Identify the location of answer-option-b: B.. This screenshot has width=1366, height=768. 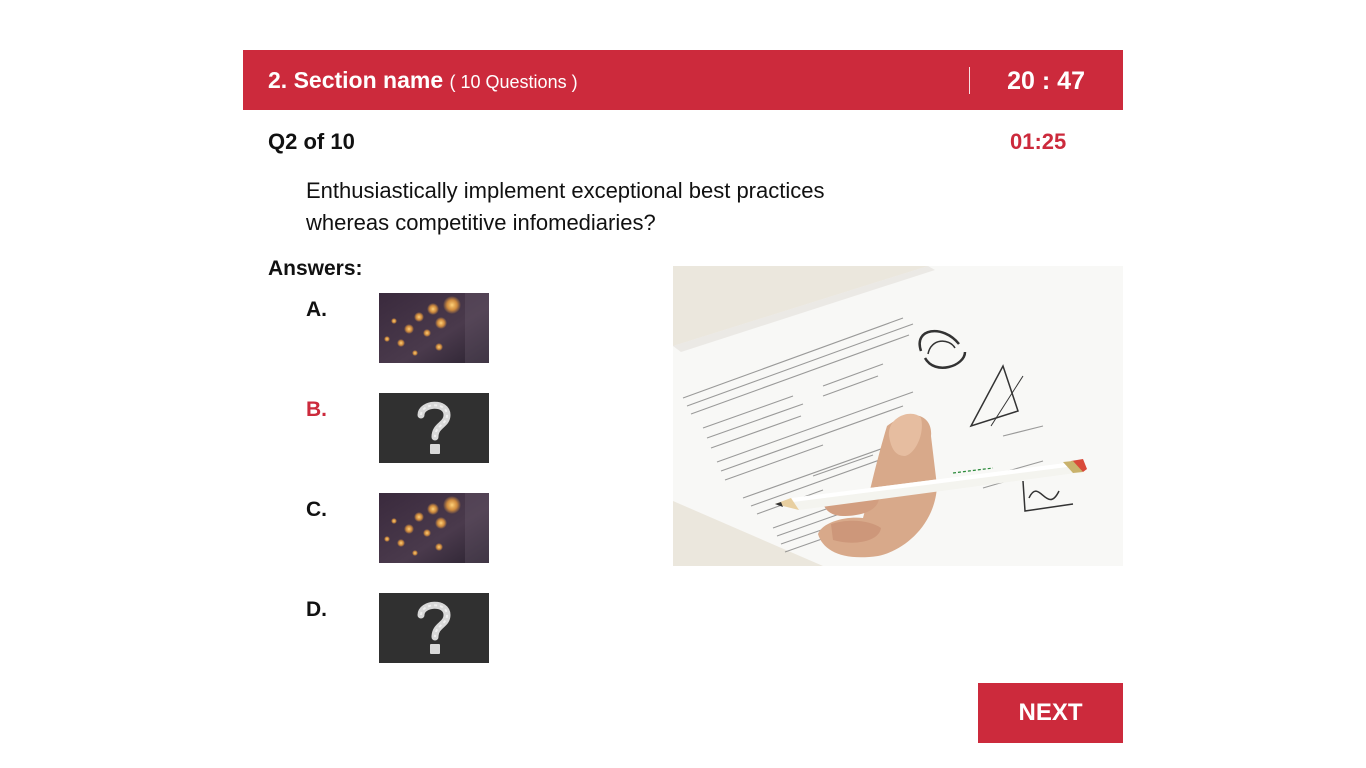
(406, 429).